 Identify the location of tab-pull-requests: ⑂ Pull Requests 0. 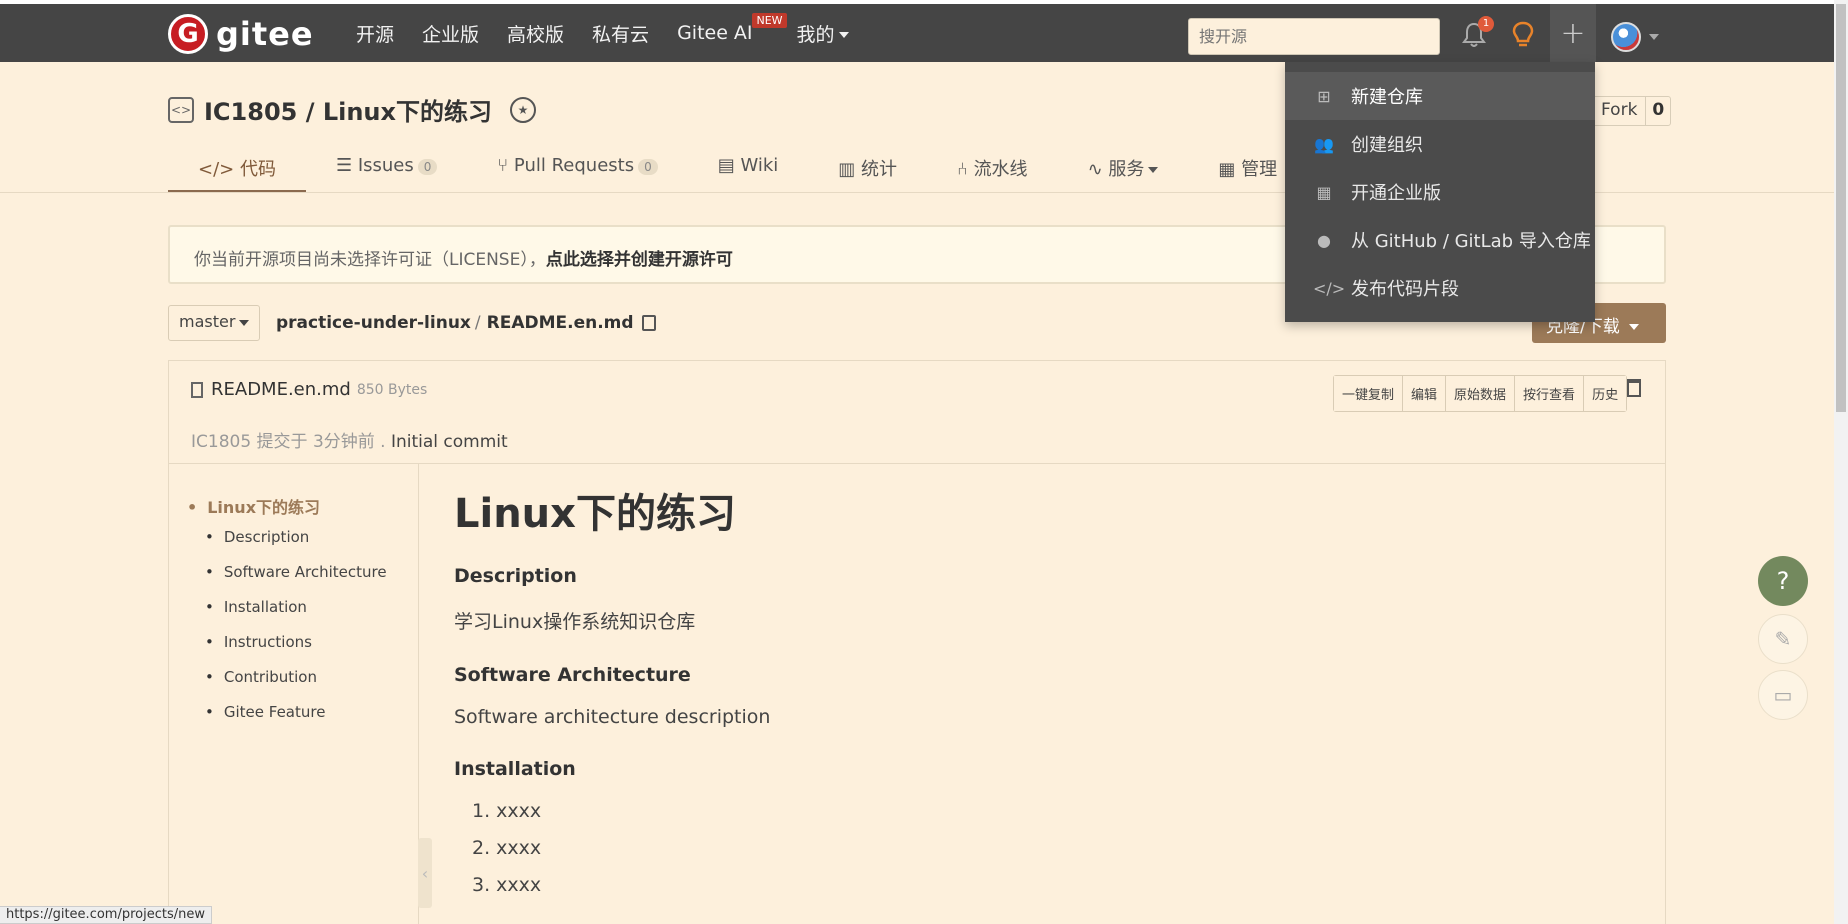
(577, 169).